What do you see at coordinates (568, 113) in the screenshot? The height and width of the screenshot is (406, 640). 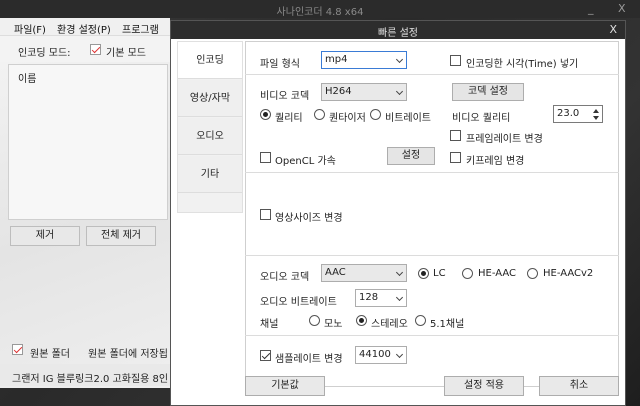 I see `video-quality-value: 23.0` at bounding box center [568, 113].